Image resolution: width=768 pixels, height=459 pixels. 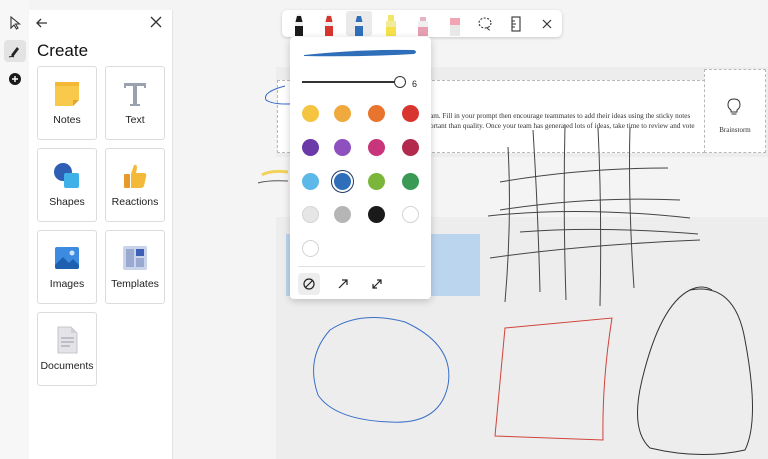 I want to click on close-icon, so click(x=547, y=23).